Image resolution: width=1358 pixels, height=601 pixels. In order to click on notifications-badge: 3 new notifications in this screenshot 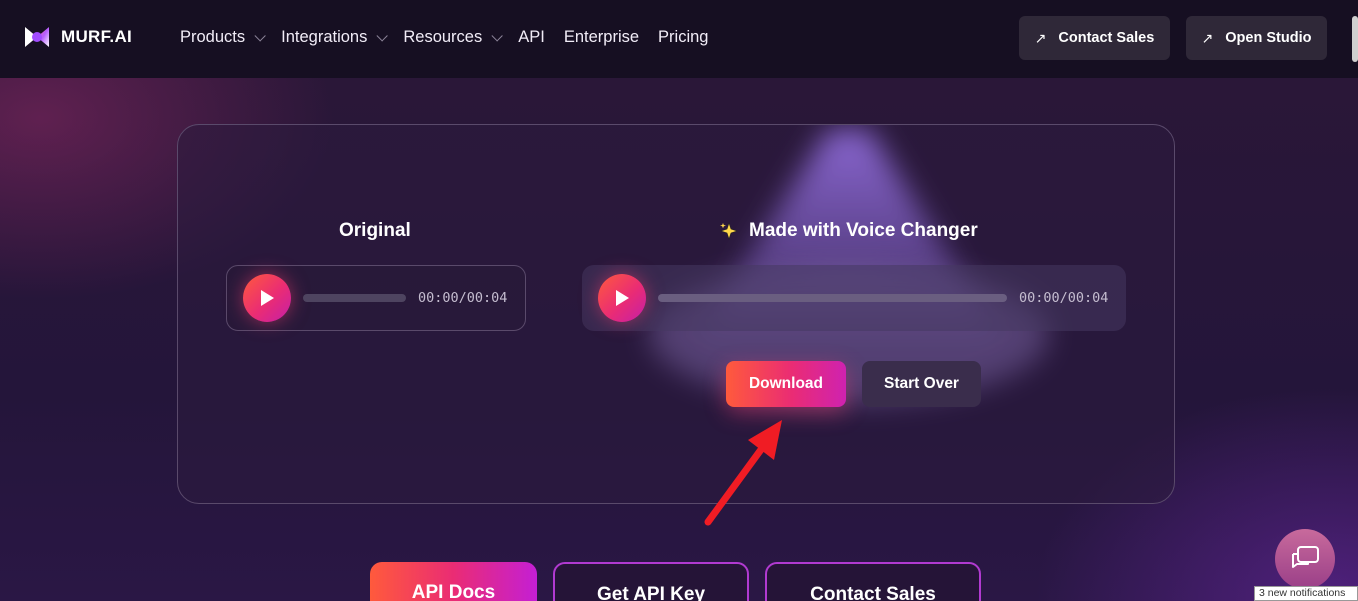, I will do `click(1306, 593)`.